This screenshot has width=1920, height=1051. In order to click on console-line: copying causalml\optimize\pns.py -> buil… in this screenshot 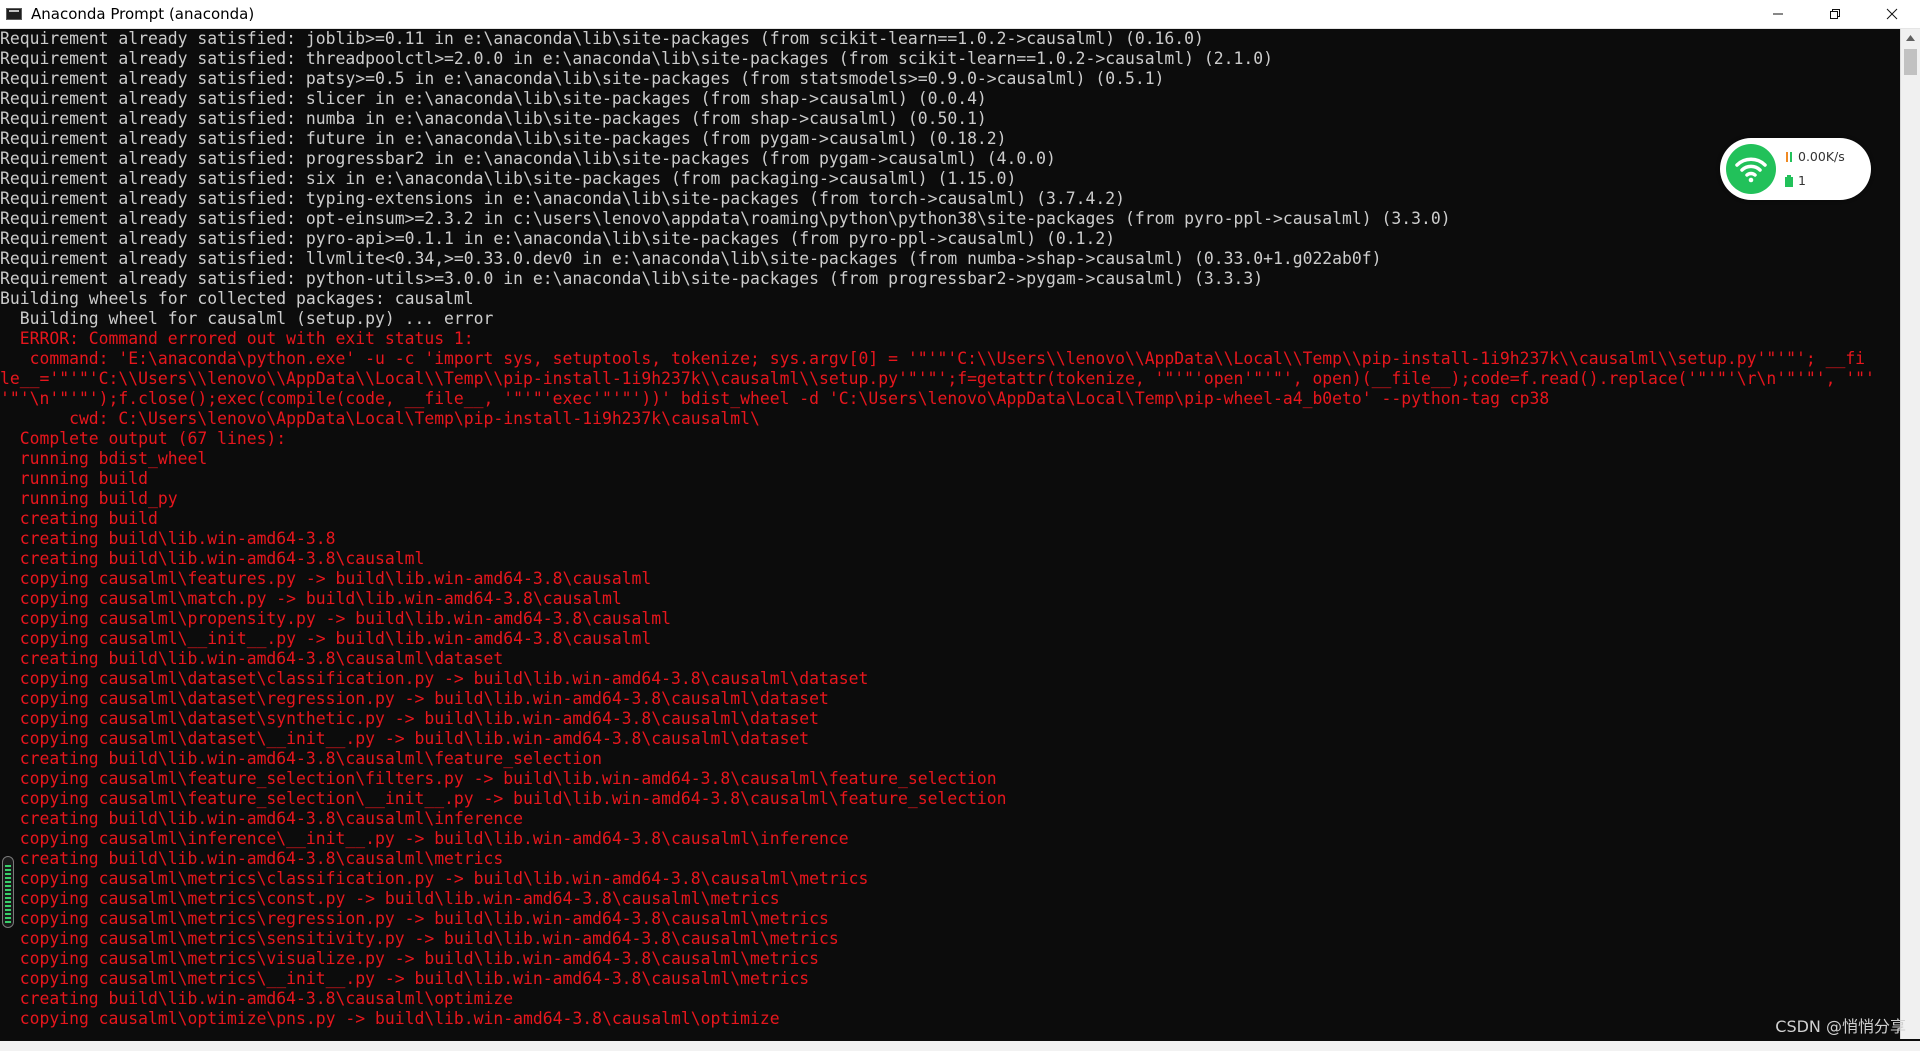, I will do `click(390, 1018)`.